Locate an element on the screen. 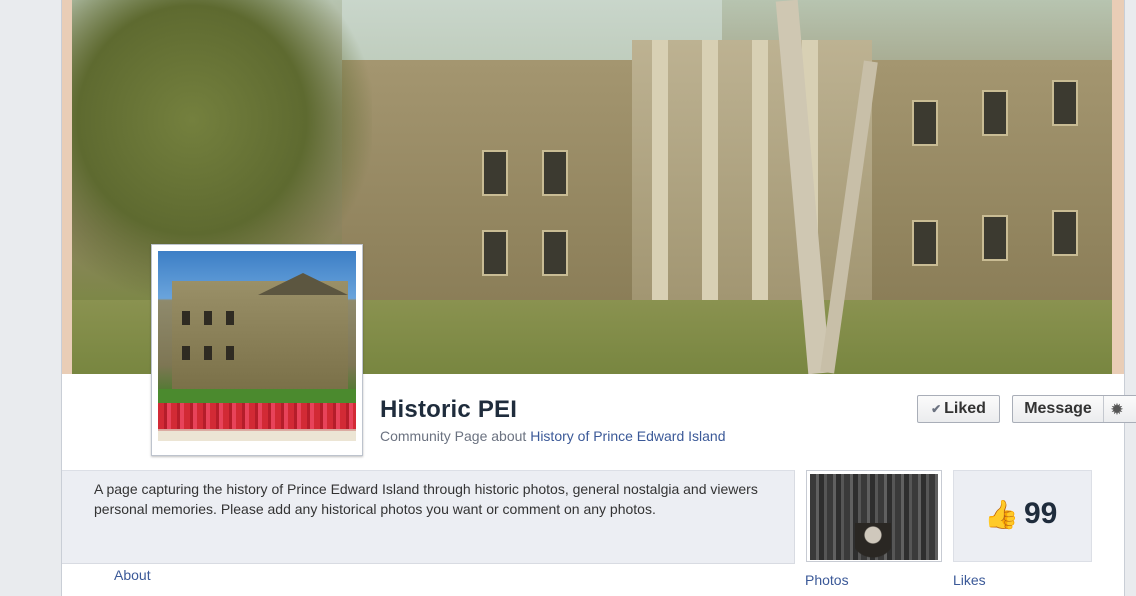 The image size is (1136, 596). checkmark-icon: ✔ is located at coordinates (936, 409).